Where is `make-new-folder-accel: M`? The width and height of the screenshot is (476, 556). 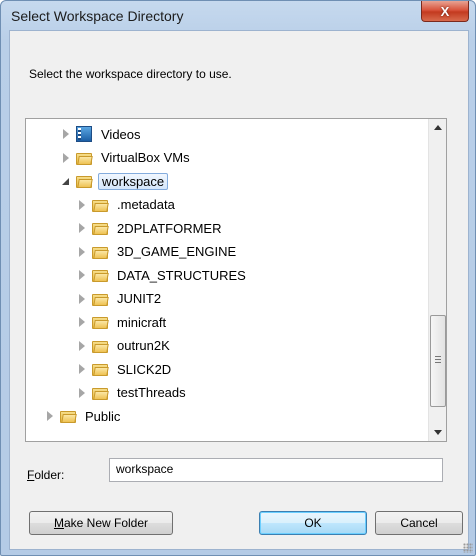 make-new-folder-accel: M is located at coordinates (58, 523).